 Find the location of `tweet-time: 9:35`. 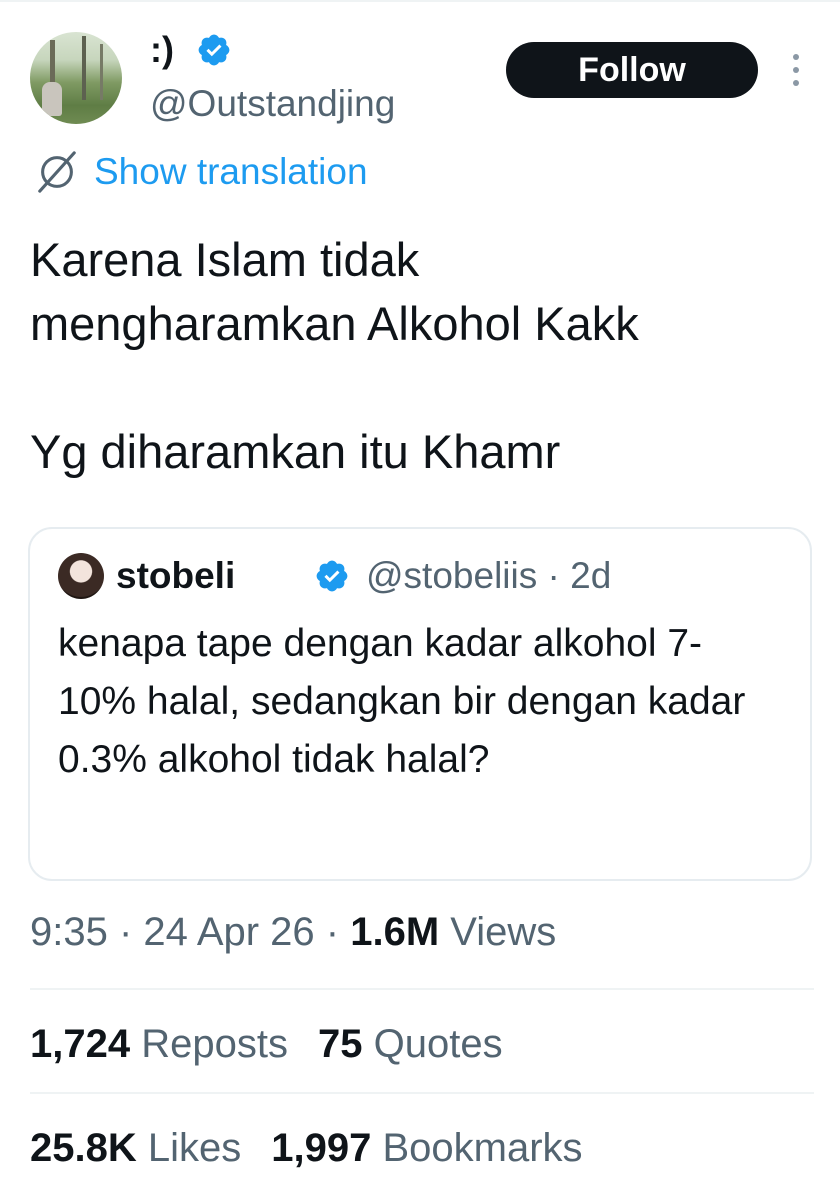

tweet-time: 9:35 is located at coordinates (69, 932).